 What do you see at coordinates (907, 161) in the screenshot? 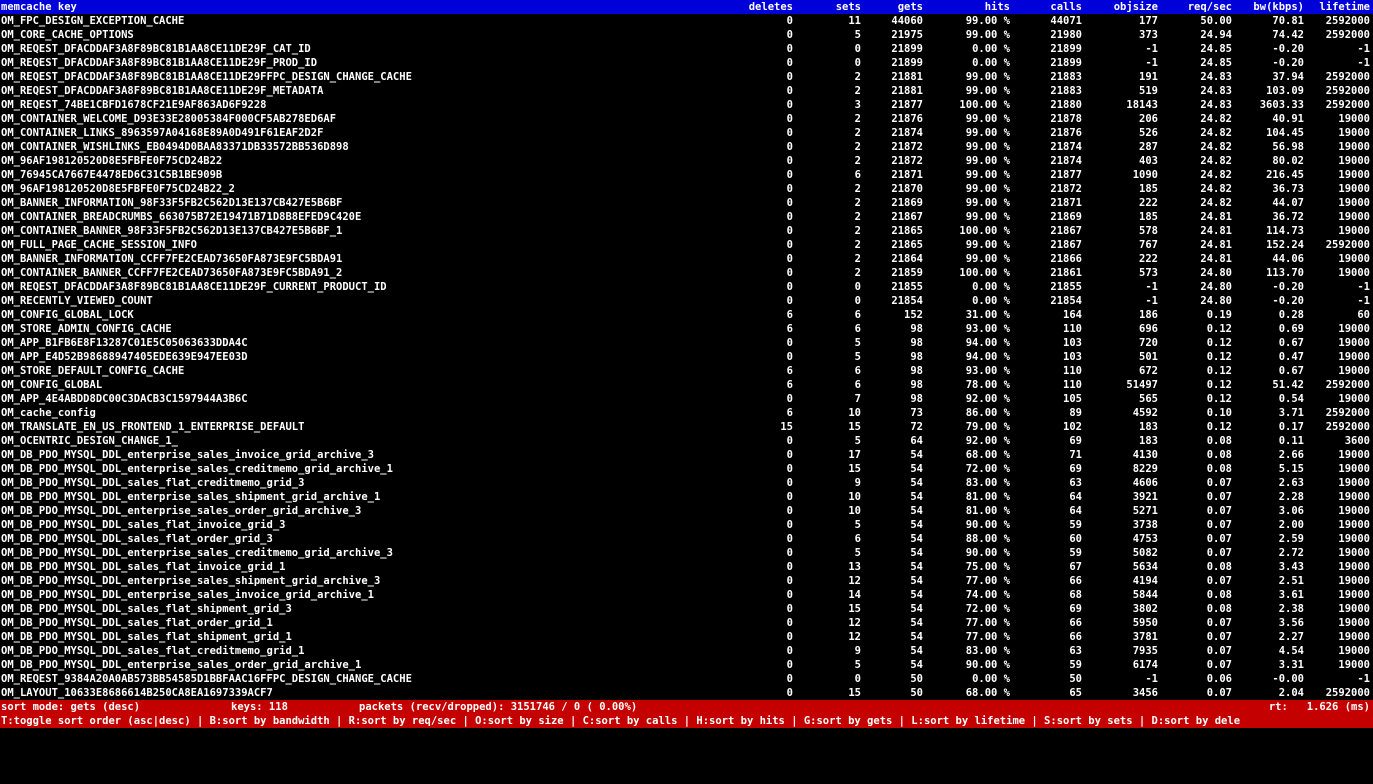
I see `cell-gets: 21872` at bounding box center [907, 161].